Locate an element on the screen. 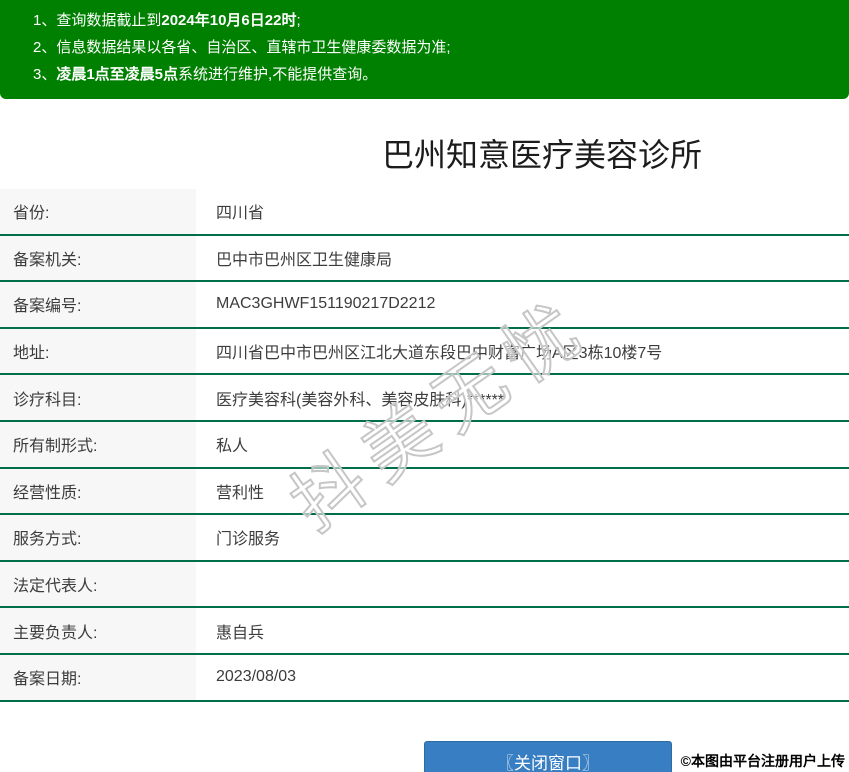 This screenshot has height=772, width=849. table-row-filing-authority: 备案机关: 巴中市巴州区卫生健康局 is located at coordinates (424, 259).